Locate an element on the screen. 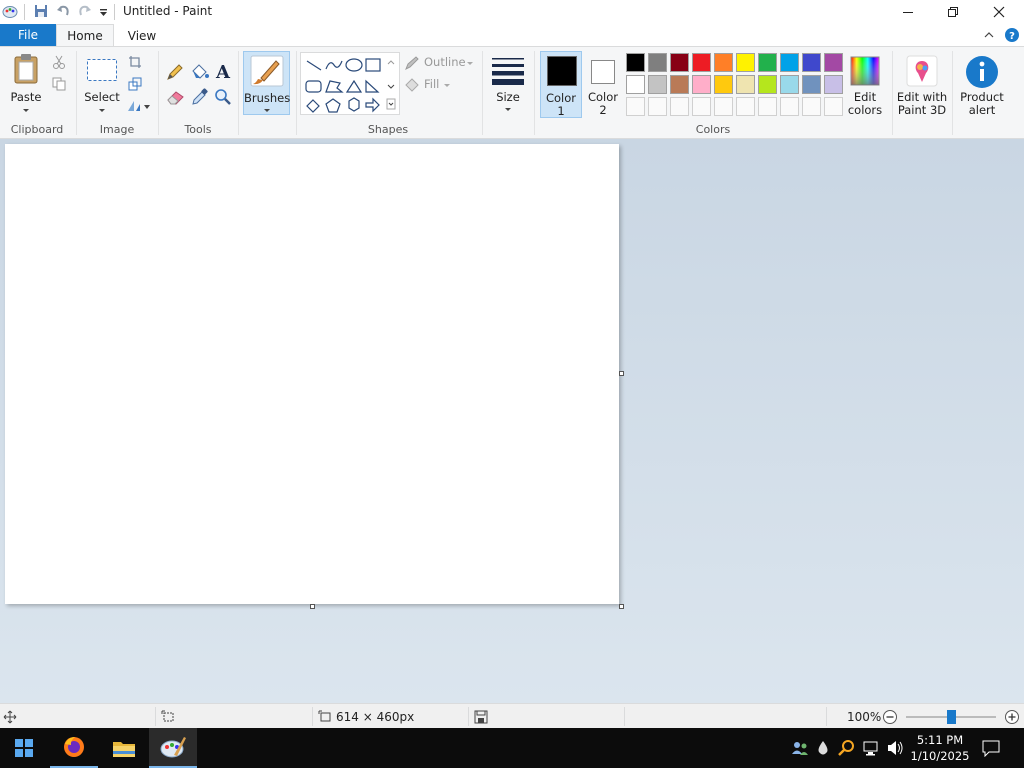 The height and width of the screenshot is (768, 1024). notifications-icon is located at coordinates (991, 748).